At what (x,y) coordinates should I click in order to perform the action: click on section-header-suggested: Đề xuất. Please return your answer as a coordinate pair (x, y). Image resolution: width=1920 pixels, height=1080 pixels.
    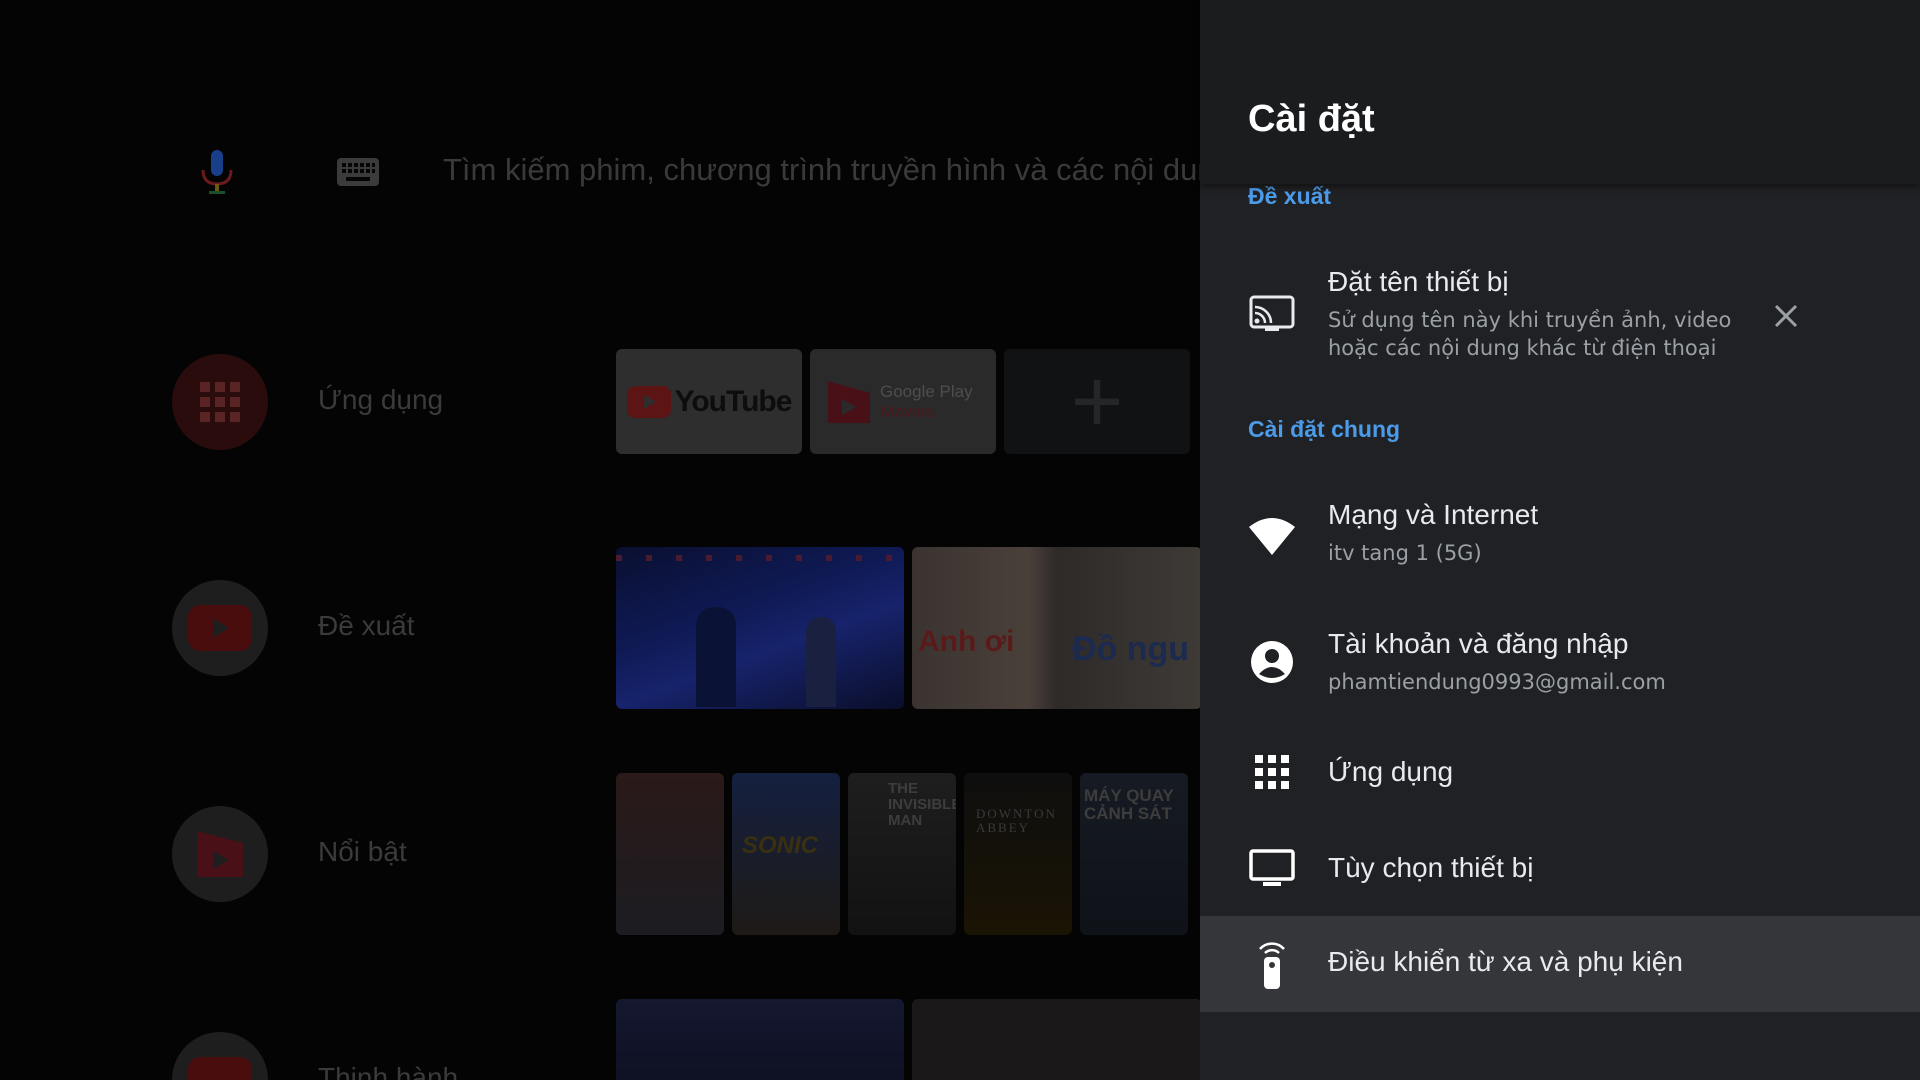
    Looking at the image, I should click on (1290, 196).